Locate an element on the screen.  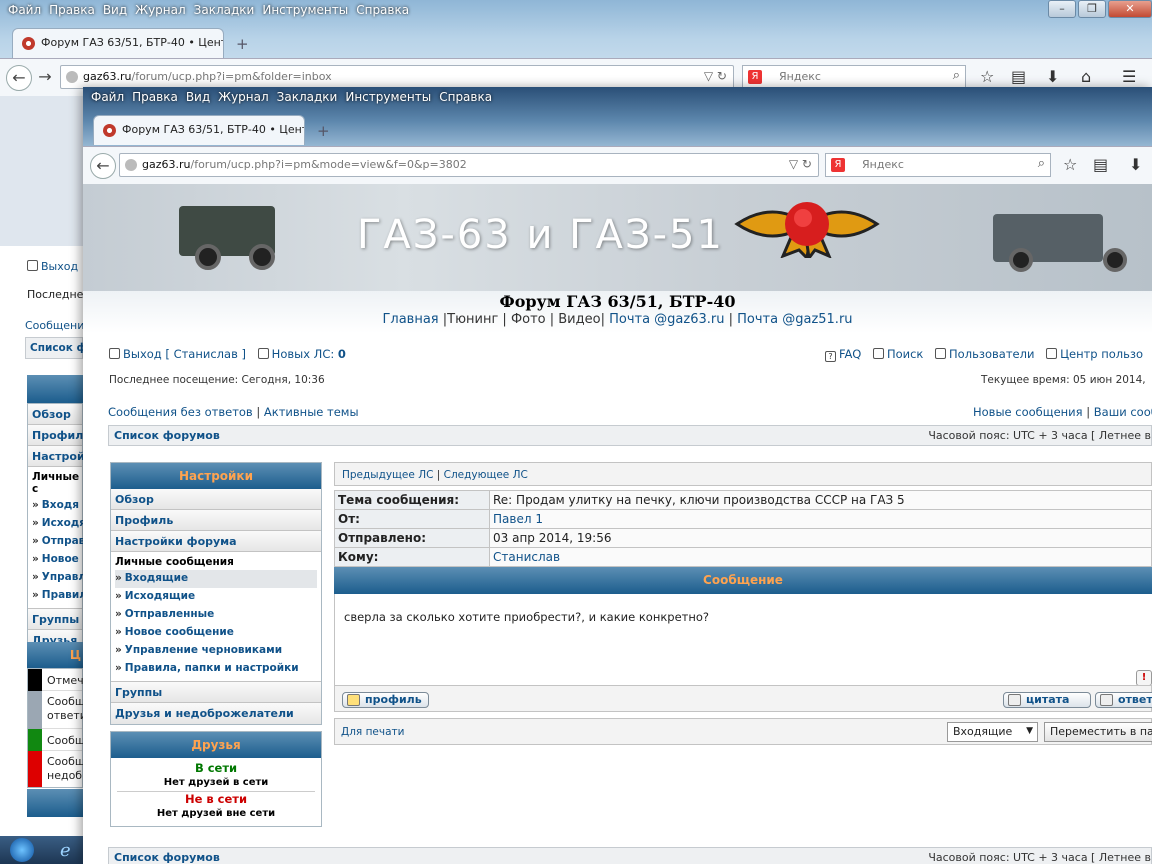
menu-tools: Инструменты is located at coordinates (388, 98).